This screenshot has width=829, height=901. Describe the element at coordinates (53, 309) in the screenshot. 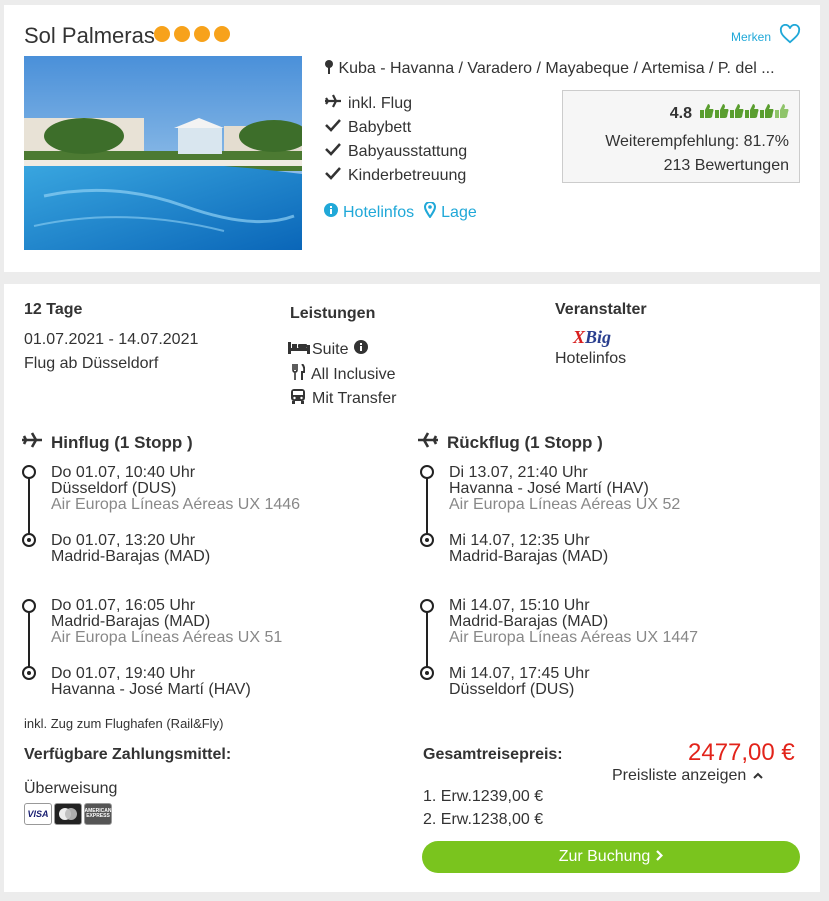

I see `duration: 12 Tage` at that location.